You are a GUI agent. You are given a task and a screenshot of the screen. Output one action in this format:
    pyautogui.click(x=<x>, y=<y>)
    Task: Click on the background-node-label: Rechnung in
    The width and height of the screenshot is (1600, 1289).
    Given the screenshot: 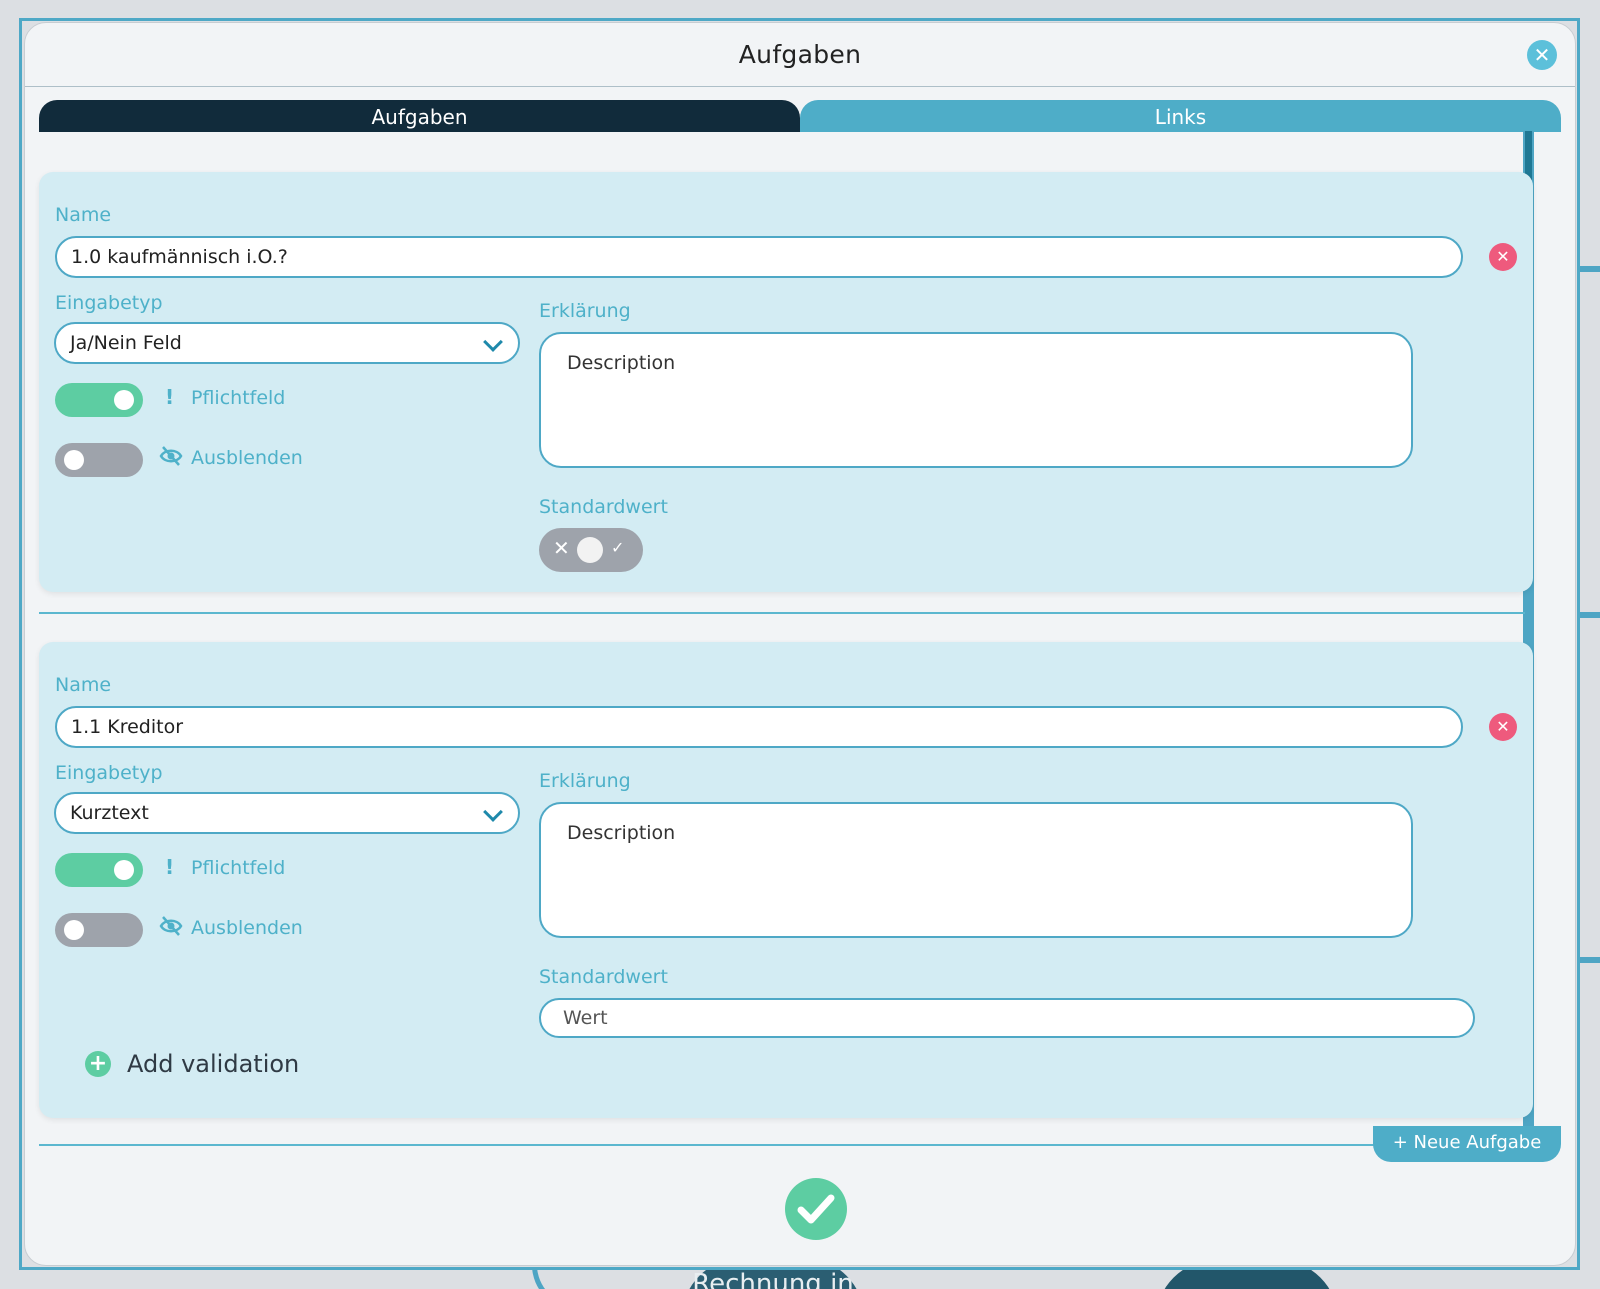 What is the action you would take?
    pyautogui.click(x=773, y=1279)
    